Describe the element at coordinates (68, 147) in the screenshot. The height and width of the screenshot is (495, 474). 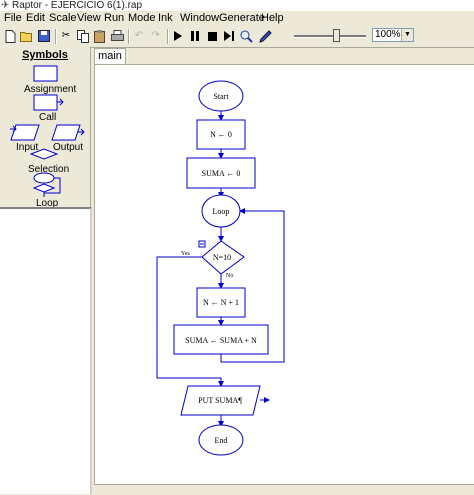
I see `output-label: Output` at that location.